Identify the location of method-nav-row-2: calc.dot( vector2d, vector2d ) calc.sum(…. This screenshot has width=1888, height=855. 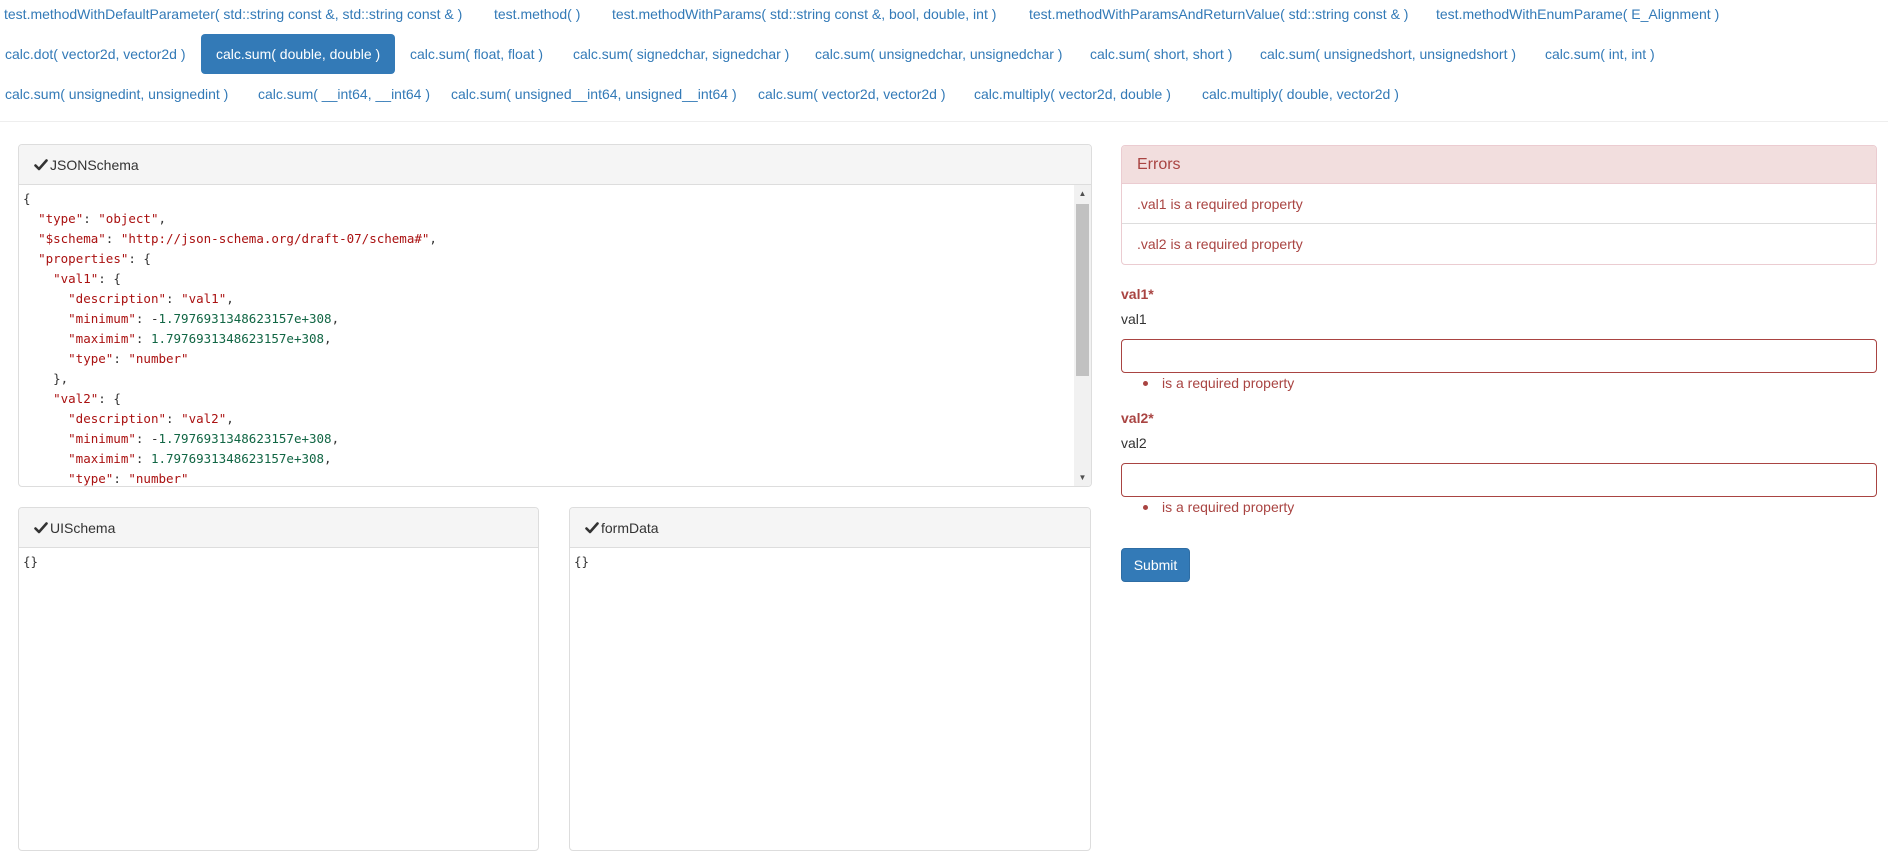
(944, 54).